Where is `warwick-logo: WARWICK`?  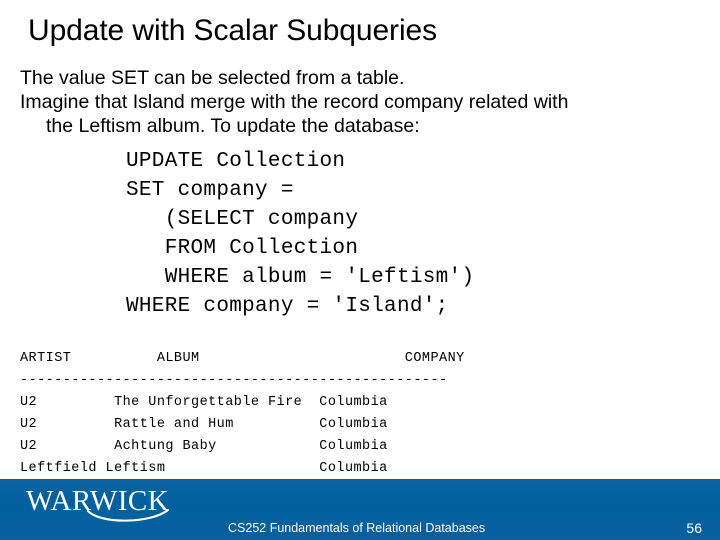
warwick-logo: WARWICK is located at coordinates (126, 507).